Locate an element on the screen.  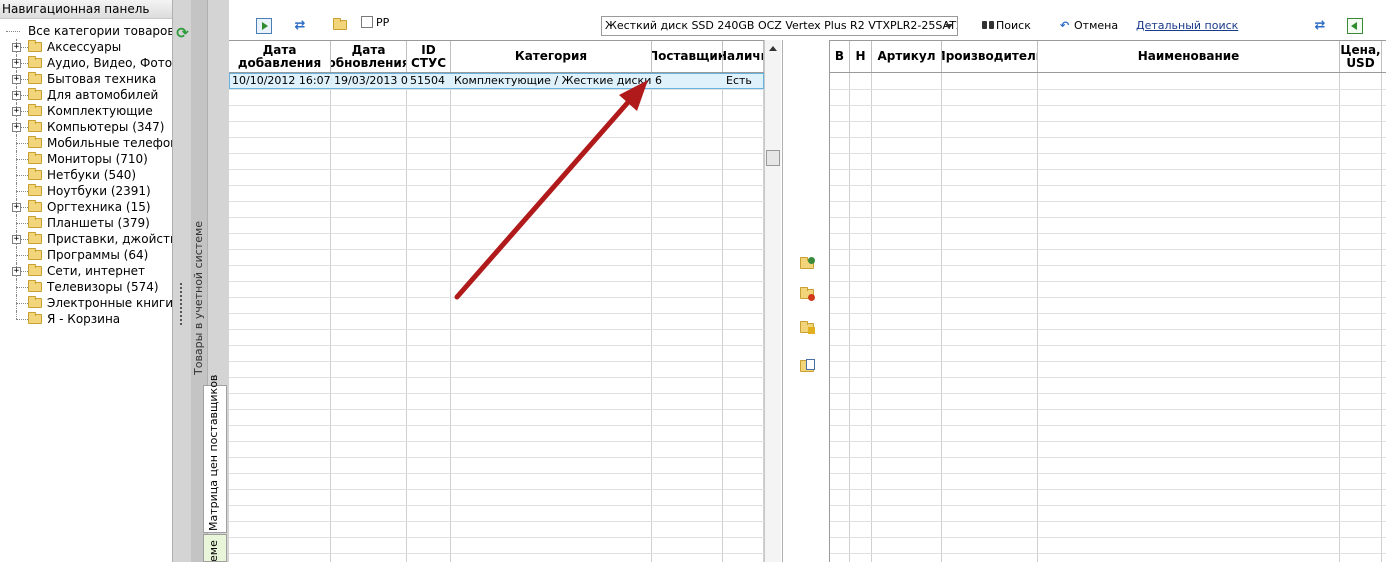
tree-item: + Оргтехника (15) is located at coordinates (86, 207).